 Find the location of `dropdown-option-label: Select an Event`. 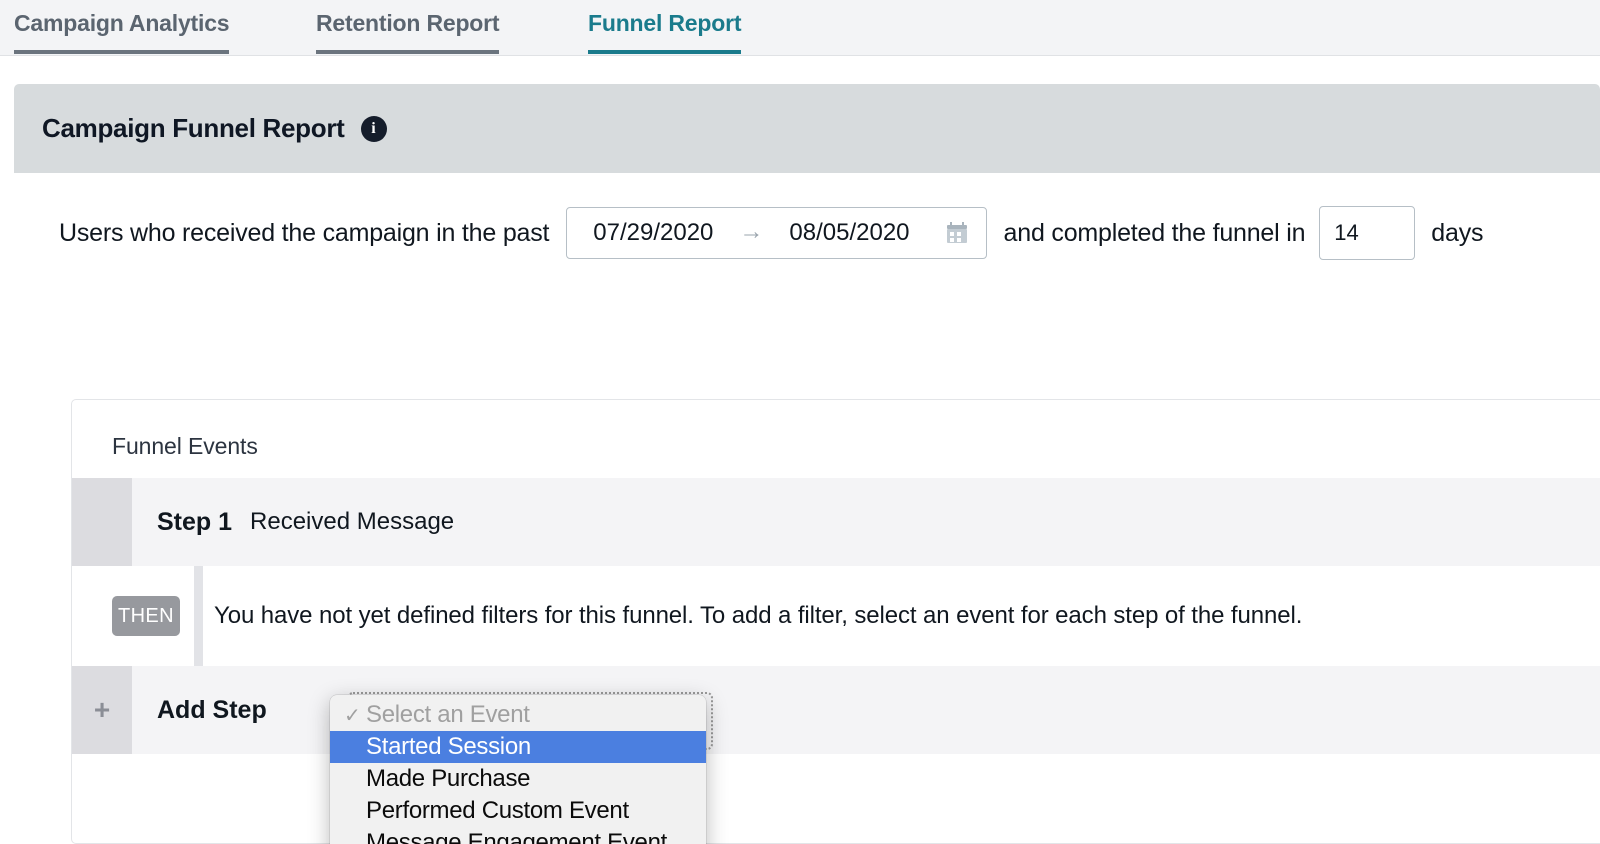

dropdown-option-label: Select an Event is located at coordinates (448, 714).